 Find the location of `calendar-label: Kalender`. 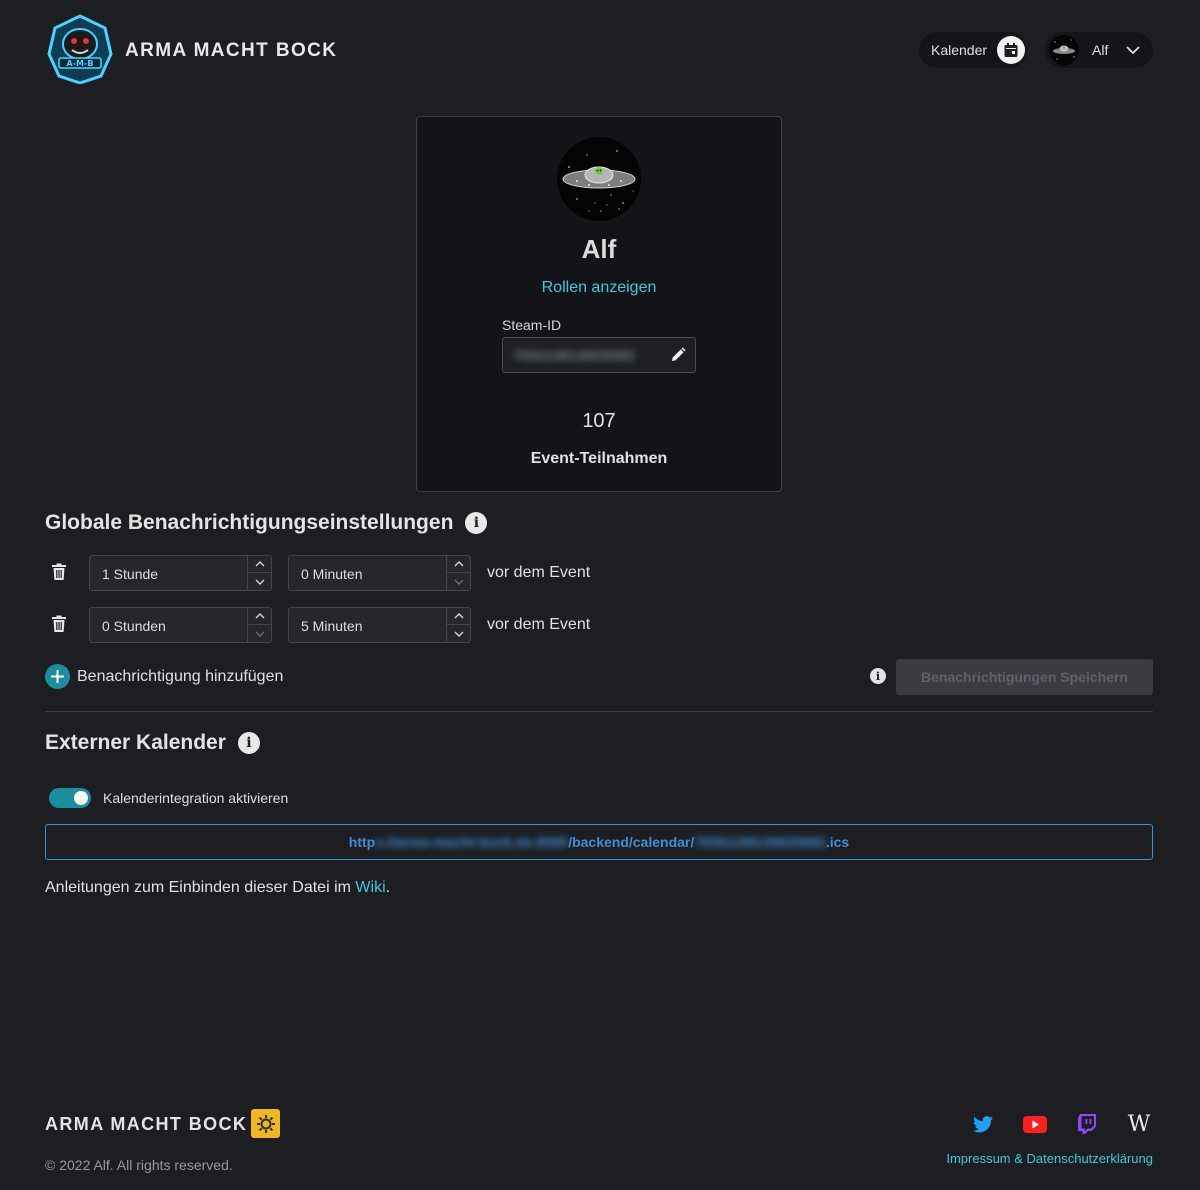

calendar-label: Kalender is located at coordinates (959, 50).